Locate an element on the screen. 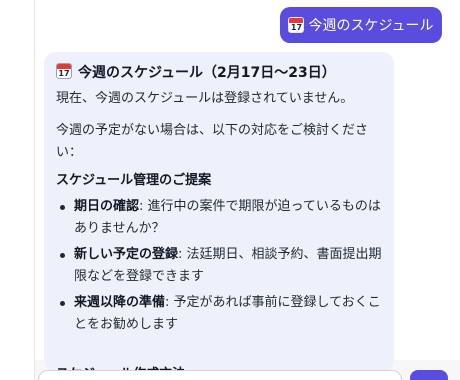 The height and width of the screenshot is (380, 460). user-message-bubble: 今週のスケジュール is located at coordinates (361, 25).